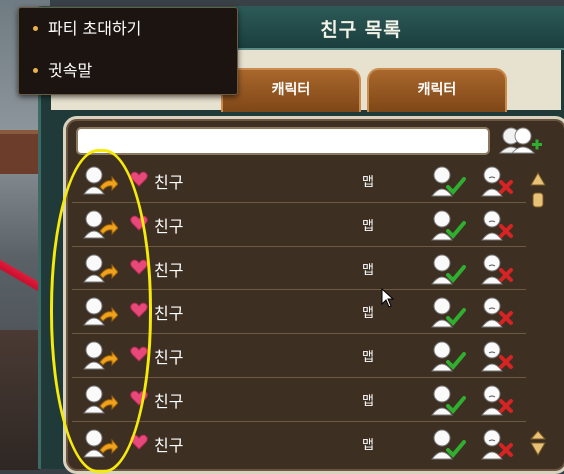  What do you see at coordinates (538, 443) in the screenshot?
I see `scroll-down-arrow-icon` at bounding box center [538, 443].